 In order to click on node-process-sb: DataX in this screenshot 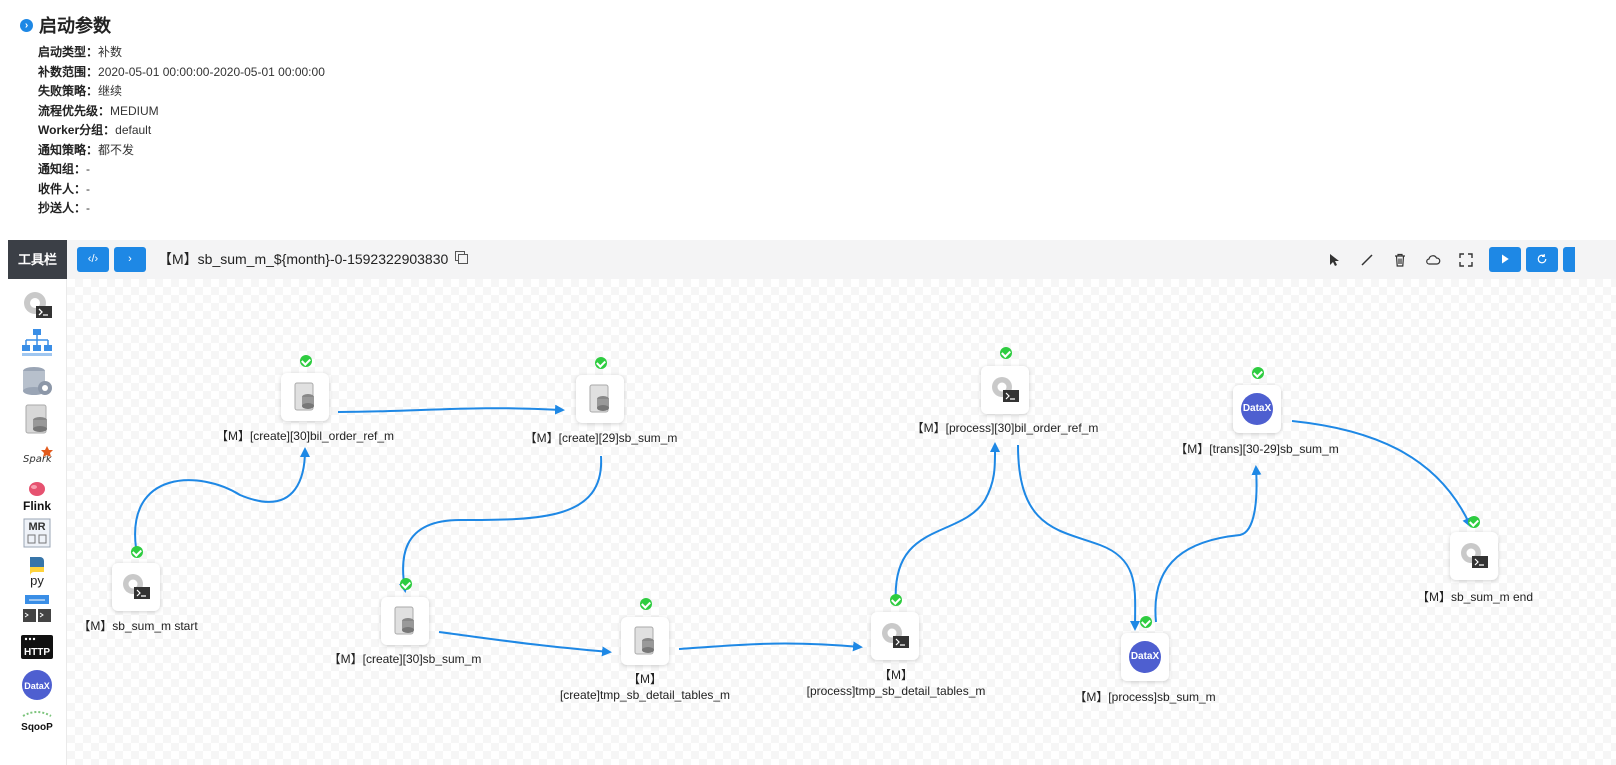, I will do `click(1145, 657)`.